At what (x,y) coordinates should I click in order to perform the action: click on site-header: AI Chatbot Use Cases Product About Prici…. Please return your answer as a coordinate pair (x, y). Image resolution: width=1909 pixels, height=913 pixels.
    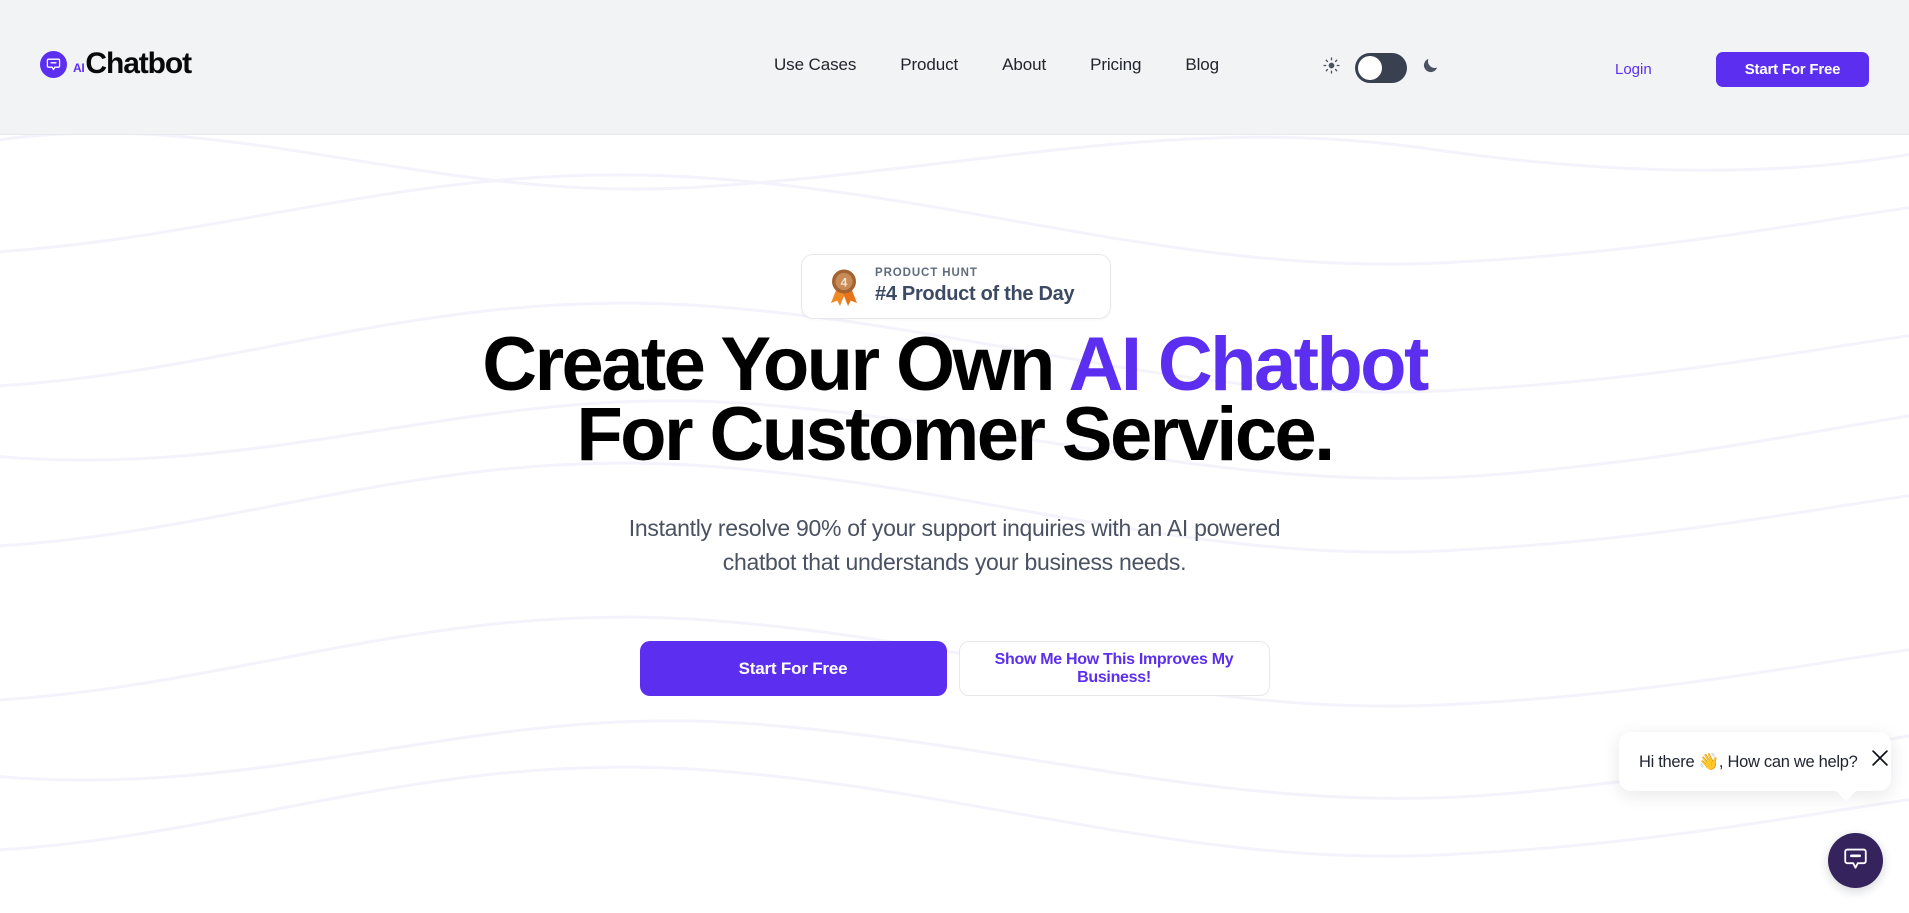
    Looking at the image, I should click on (954, 67).